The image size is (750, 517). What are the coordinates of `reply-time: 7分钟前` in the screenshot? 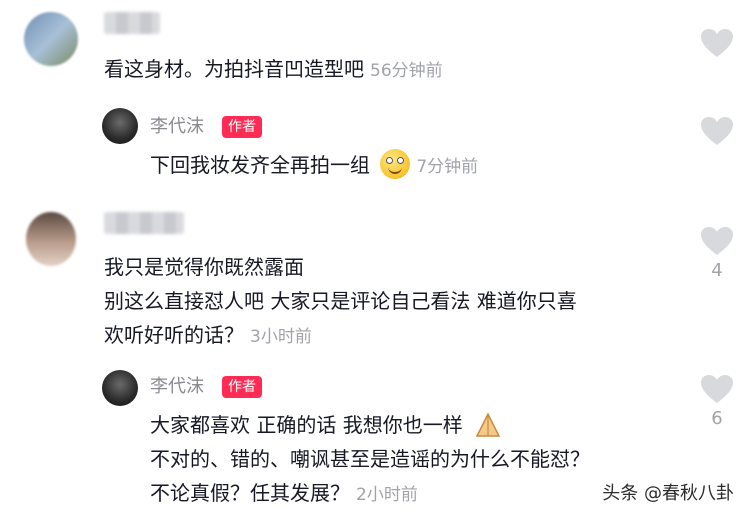 It's located at (447, 167).